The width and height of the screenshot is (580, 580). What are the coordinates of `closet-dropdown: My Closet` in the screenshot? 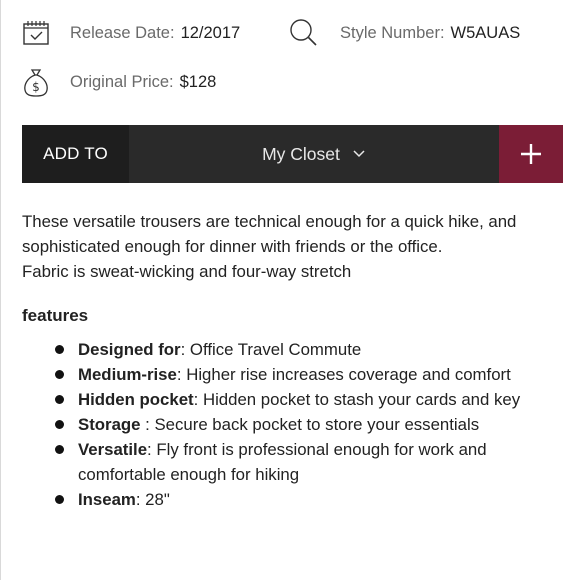 It's located at (314, 154).